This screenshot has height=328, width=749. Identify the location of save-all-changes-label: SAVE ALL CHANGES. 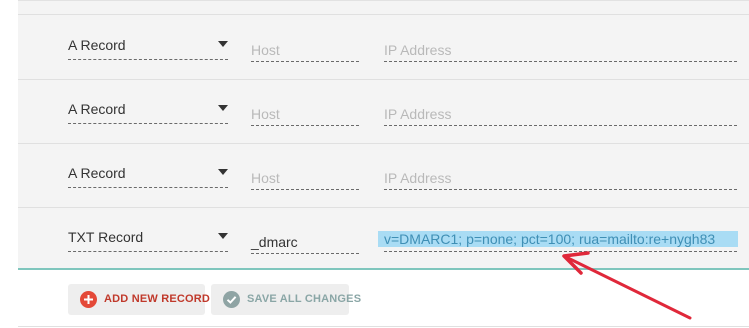
(304, 299).